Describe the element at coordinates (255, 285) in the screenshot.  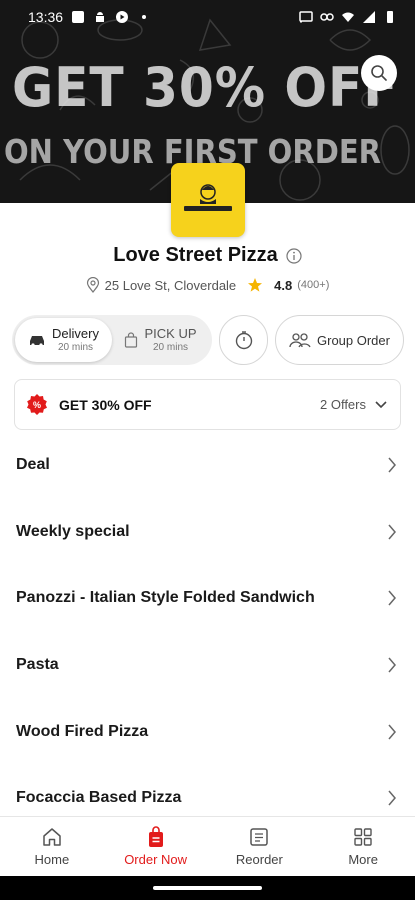
I see `star-icon` at that location.